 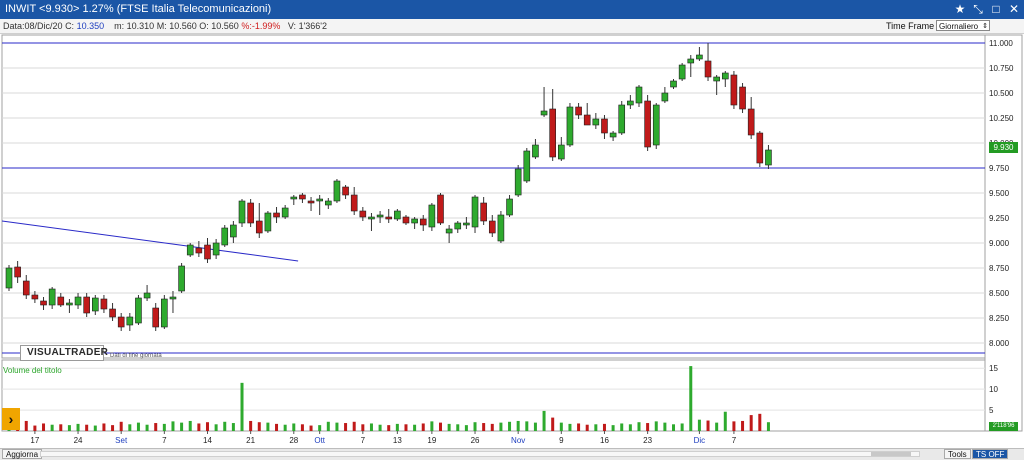 I want to click on expand-arrow-icon: ›, so click(x=11, y=419).